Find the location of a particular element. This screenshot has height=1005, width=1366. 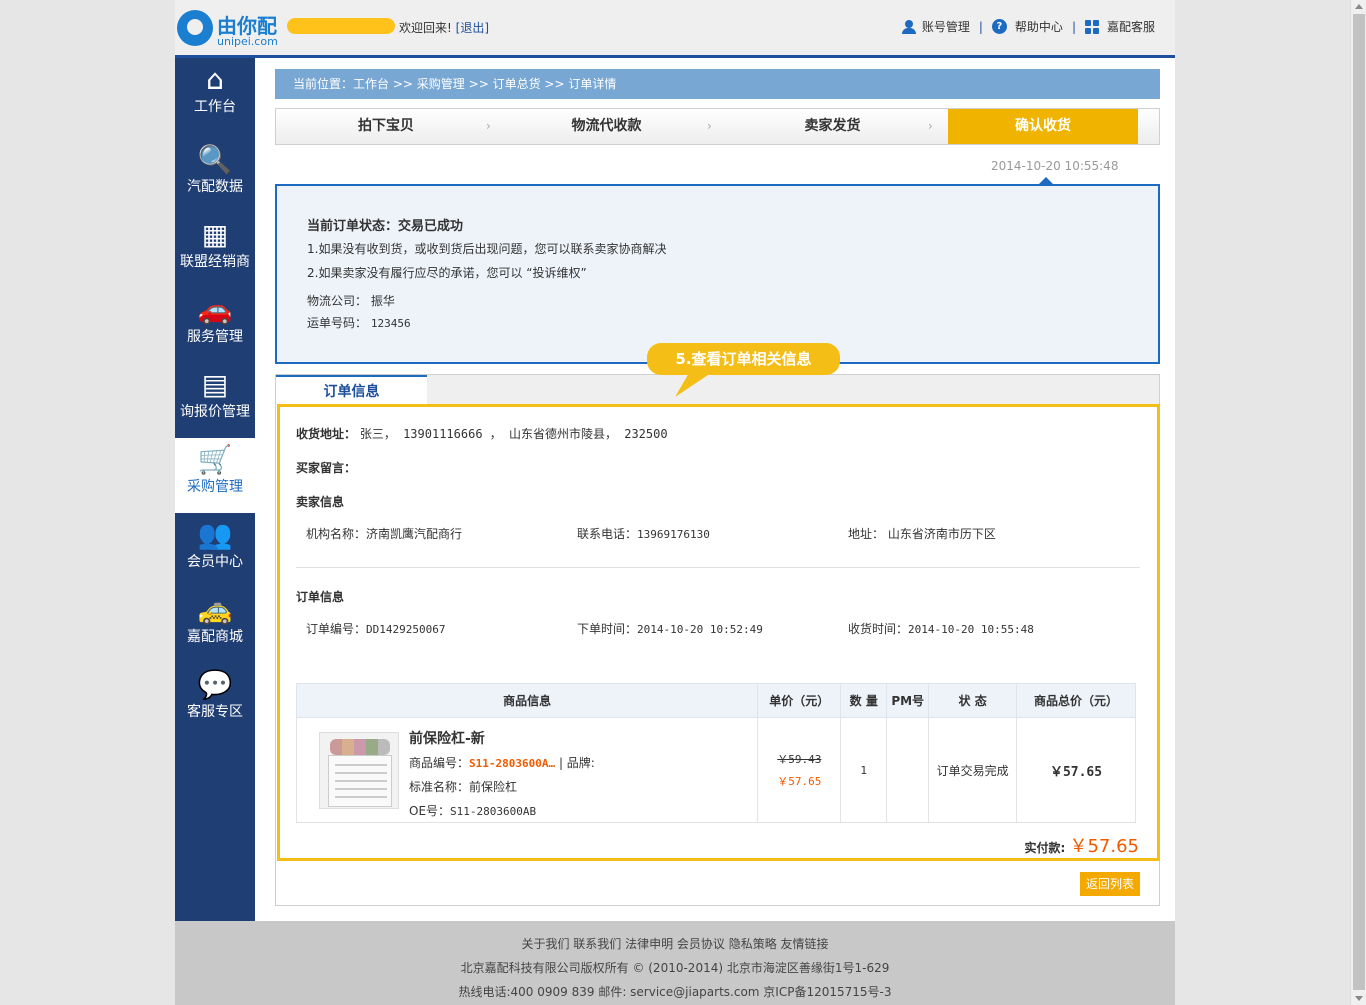

members-icon: 👥 is located at coordinates (215, 534).